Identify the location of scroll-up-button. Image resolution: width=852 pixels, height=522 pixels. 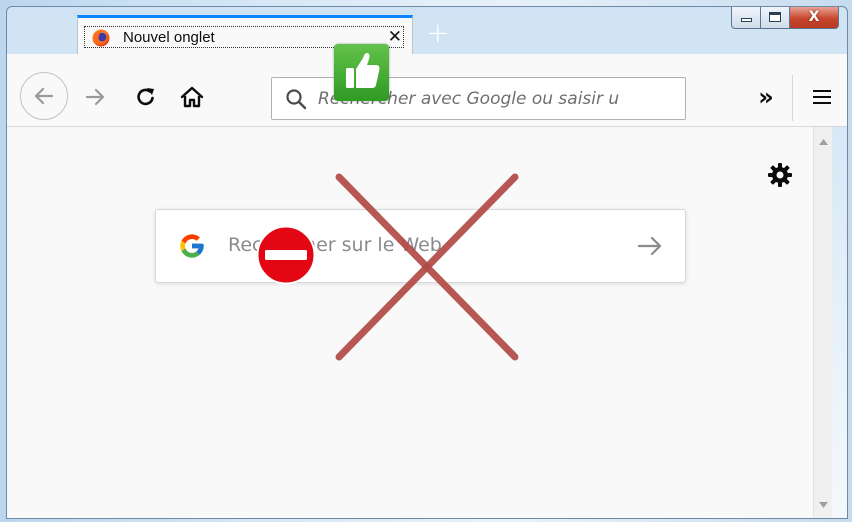
(823, 142).